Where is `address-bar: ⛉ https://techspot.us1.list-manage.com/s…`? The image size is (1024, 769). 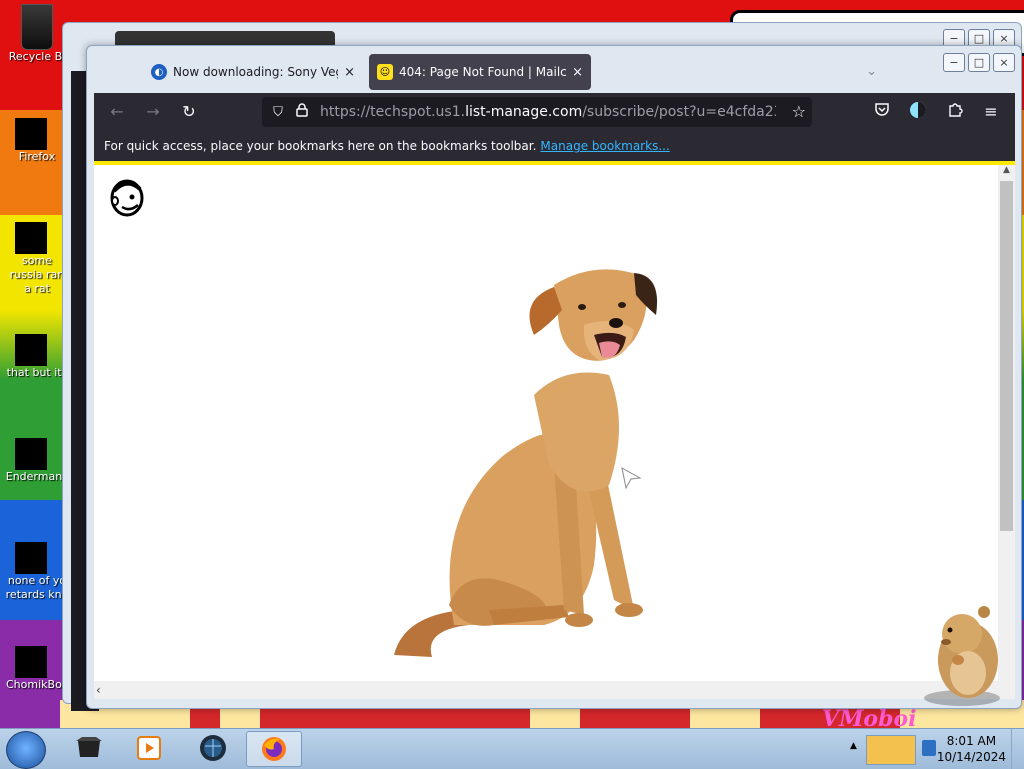
address-bar: ⛉ https://techspot.us1.list-manage.com/s… is located at coordinates (537, 112).